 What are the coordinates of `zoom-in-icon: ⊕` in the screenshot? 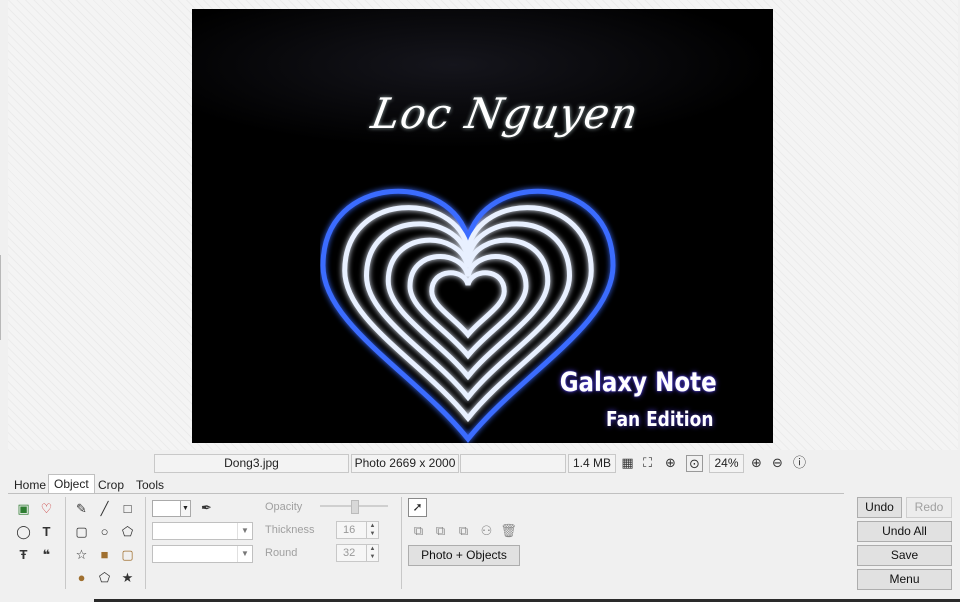 It's located at (756, 462).